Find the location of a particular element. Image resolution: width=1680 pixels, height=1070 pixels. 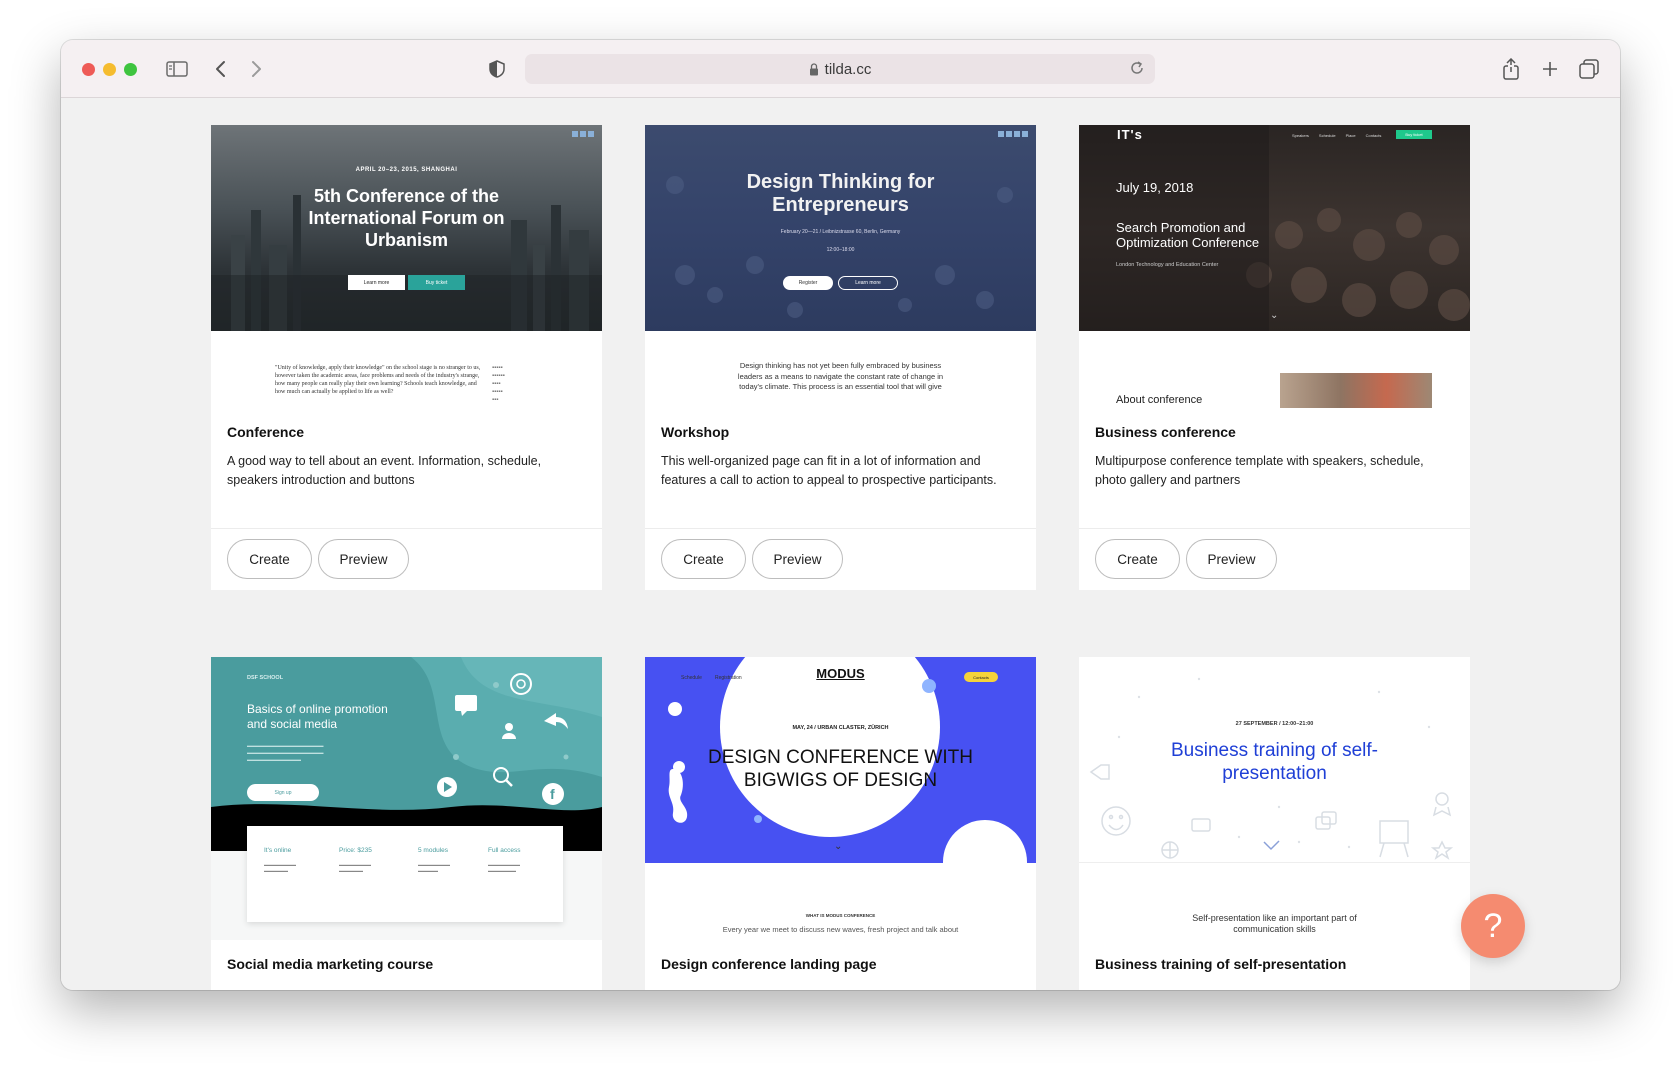

thumb-eyebrow: 27 SEPTEMBER / 12:00–21:00 is located at coordinates (1274, 724).